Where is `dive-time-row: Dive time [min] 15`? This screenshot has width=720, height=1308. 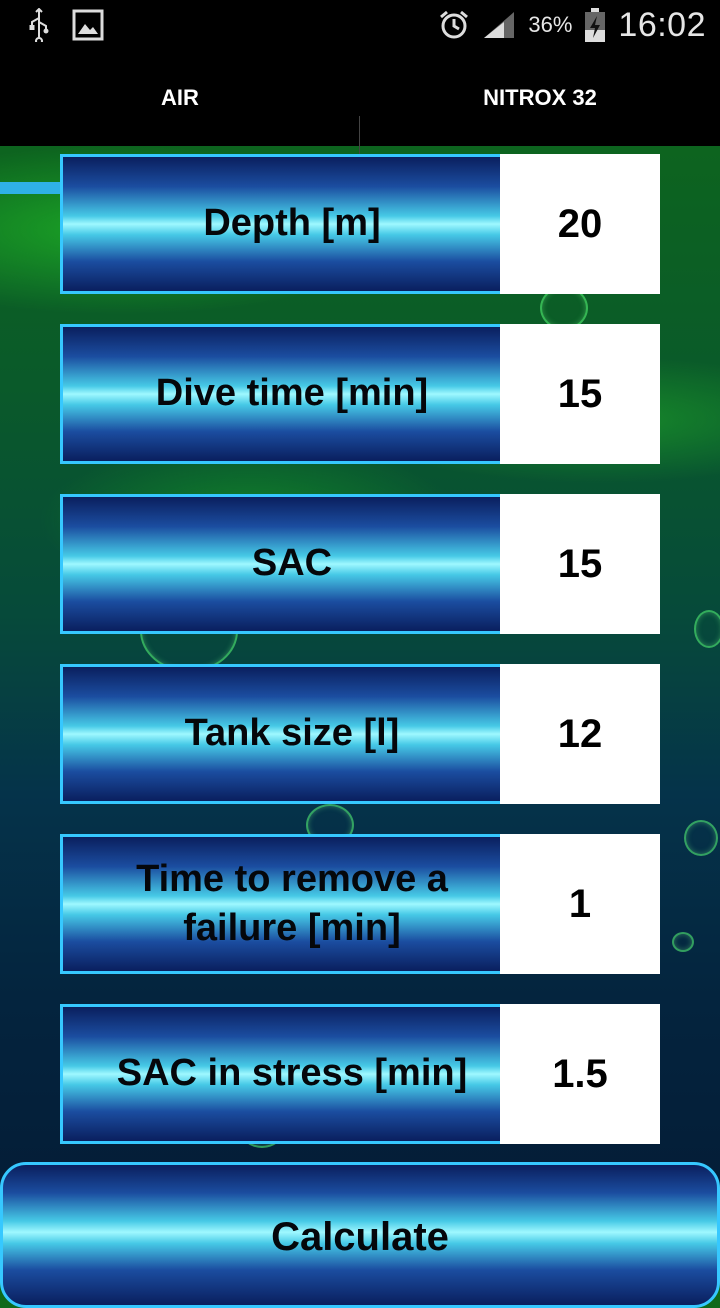
dive-time-row: Dive time [min] 15 is located at coordinates (360, 394).